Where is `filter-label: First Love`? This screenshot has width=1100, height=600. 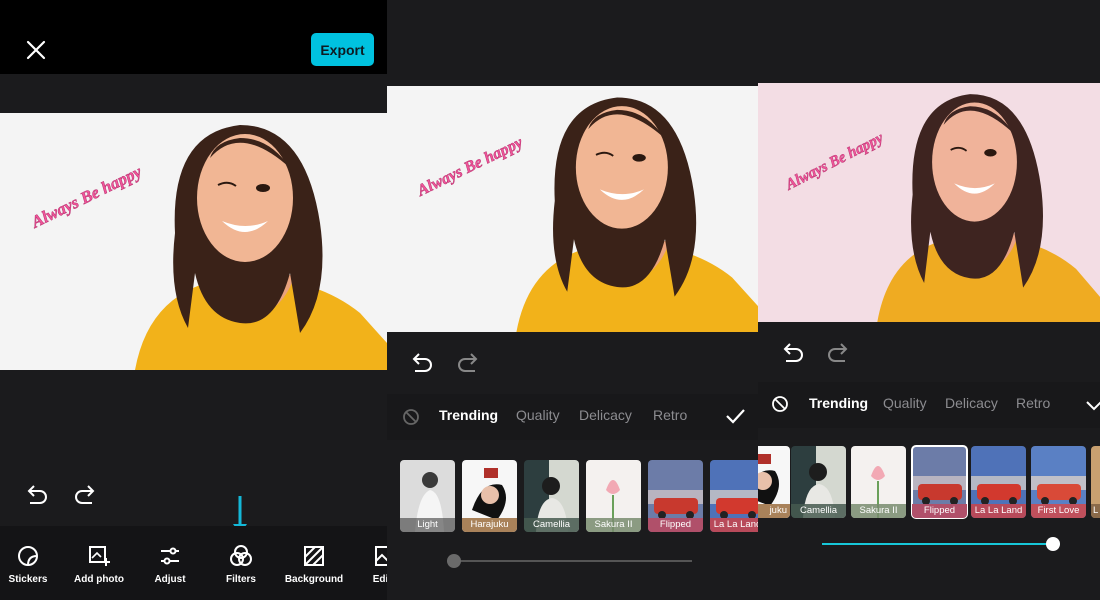
filter-label: First Love is located at coordinates (1058, 511).